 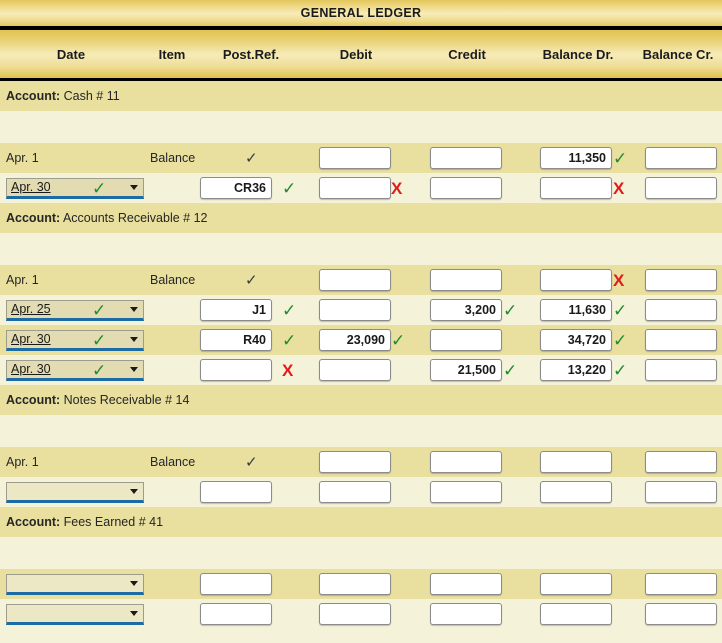 I want to click on account-label: Account:, so click(x=33, y=218).